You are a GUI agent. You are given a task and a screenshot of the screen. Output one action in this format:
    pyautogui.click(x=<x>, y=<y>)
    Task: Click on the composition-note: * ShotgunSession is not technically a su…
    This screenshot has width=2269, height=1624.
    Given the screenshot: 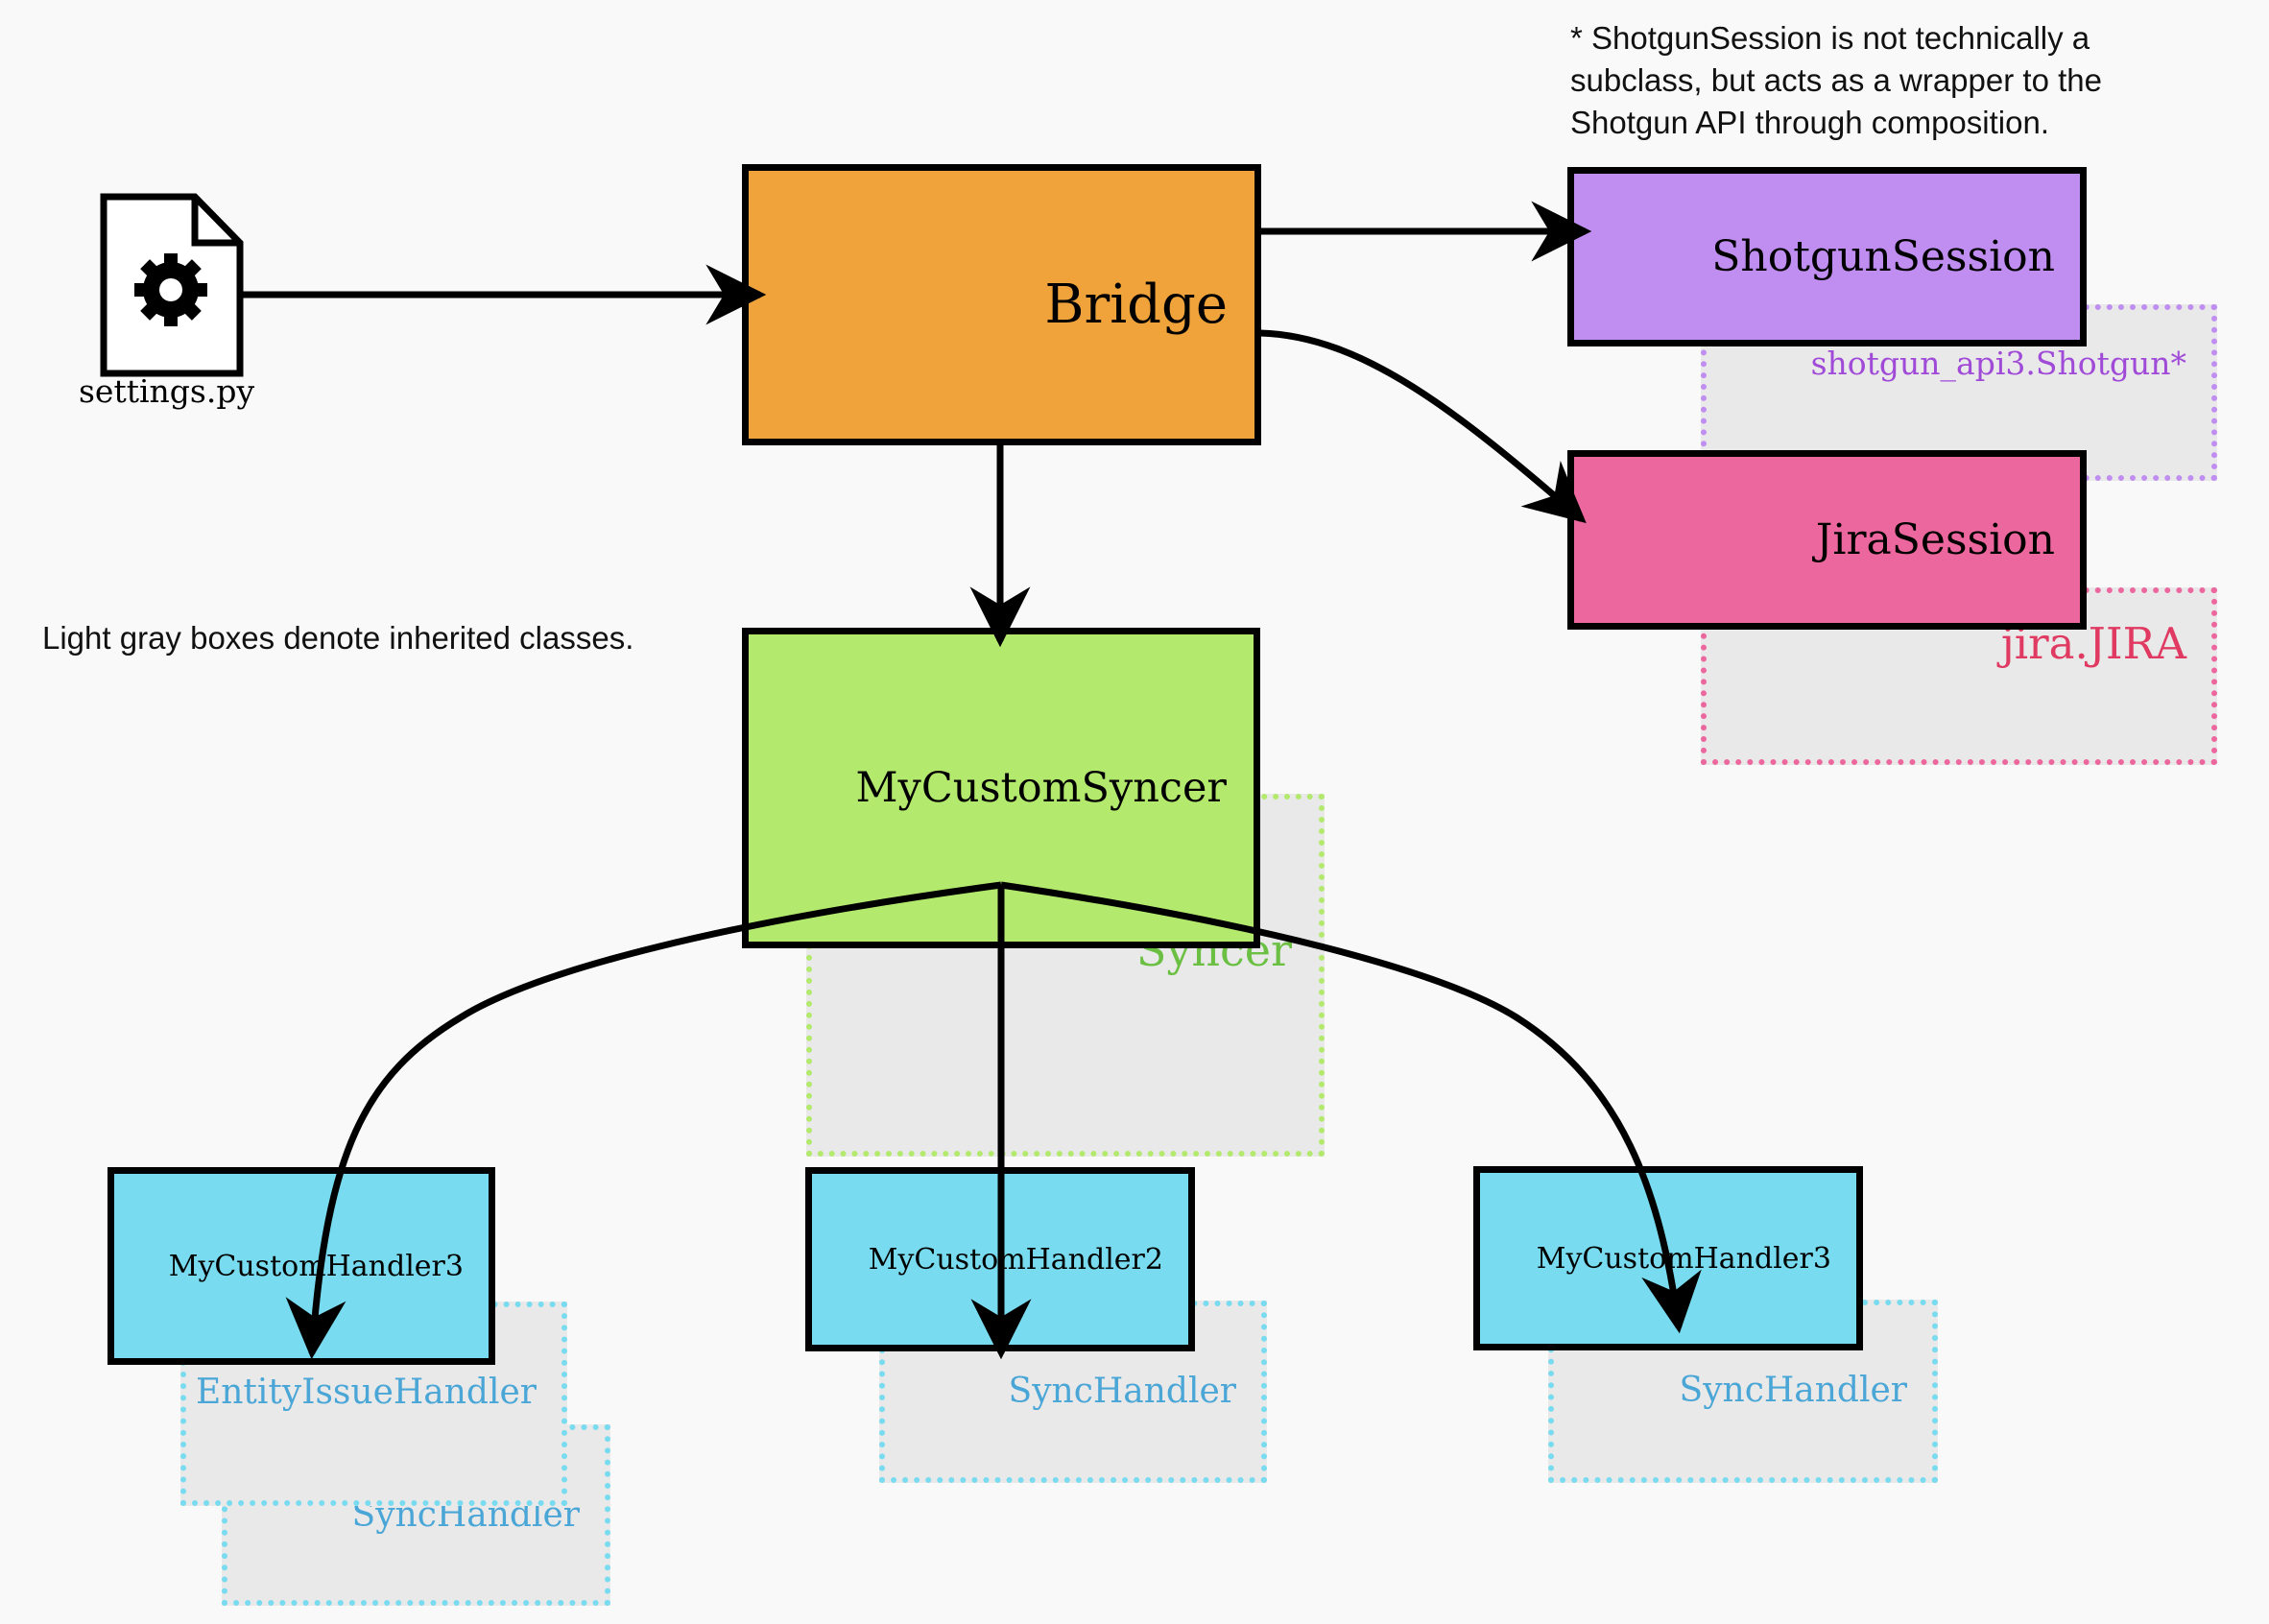 What is the action you would take?
    pyautogui.click(x=1836, y=80)
    